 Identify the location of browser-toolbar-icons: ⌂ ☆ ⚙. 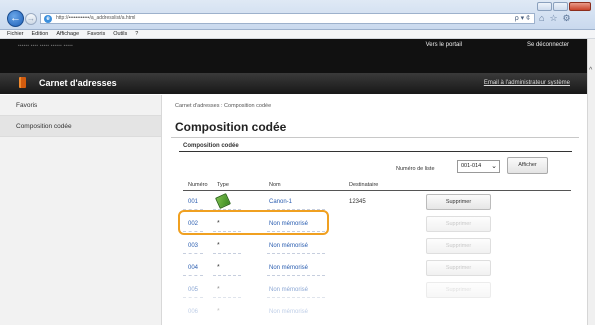
(555, 18).